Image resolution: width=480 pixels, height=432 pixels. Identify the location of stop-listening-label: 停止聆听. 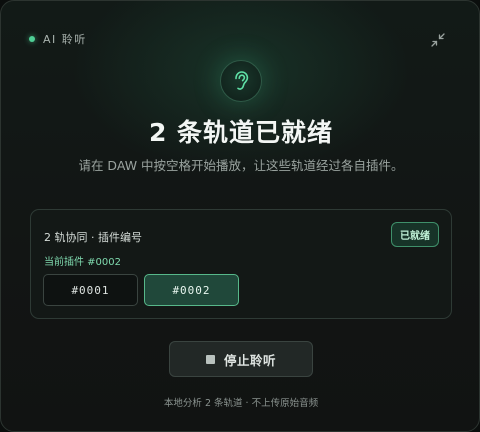
(249, 360).